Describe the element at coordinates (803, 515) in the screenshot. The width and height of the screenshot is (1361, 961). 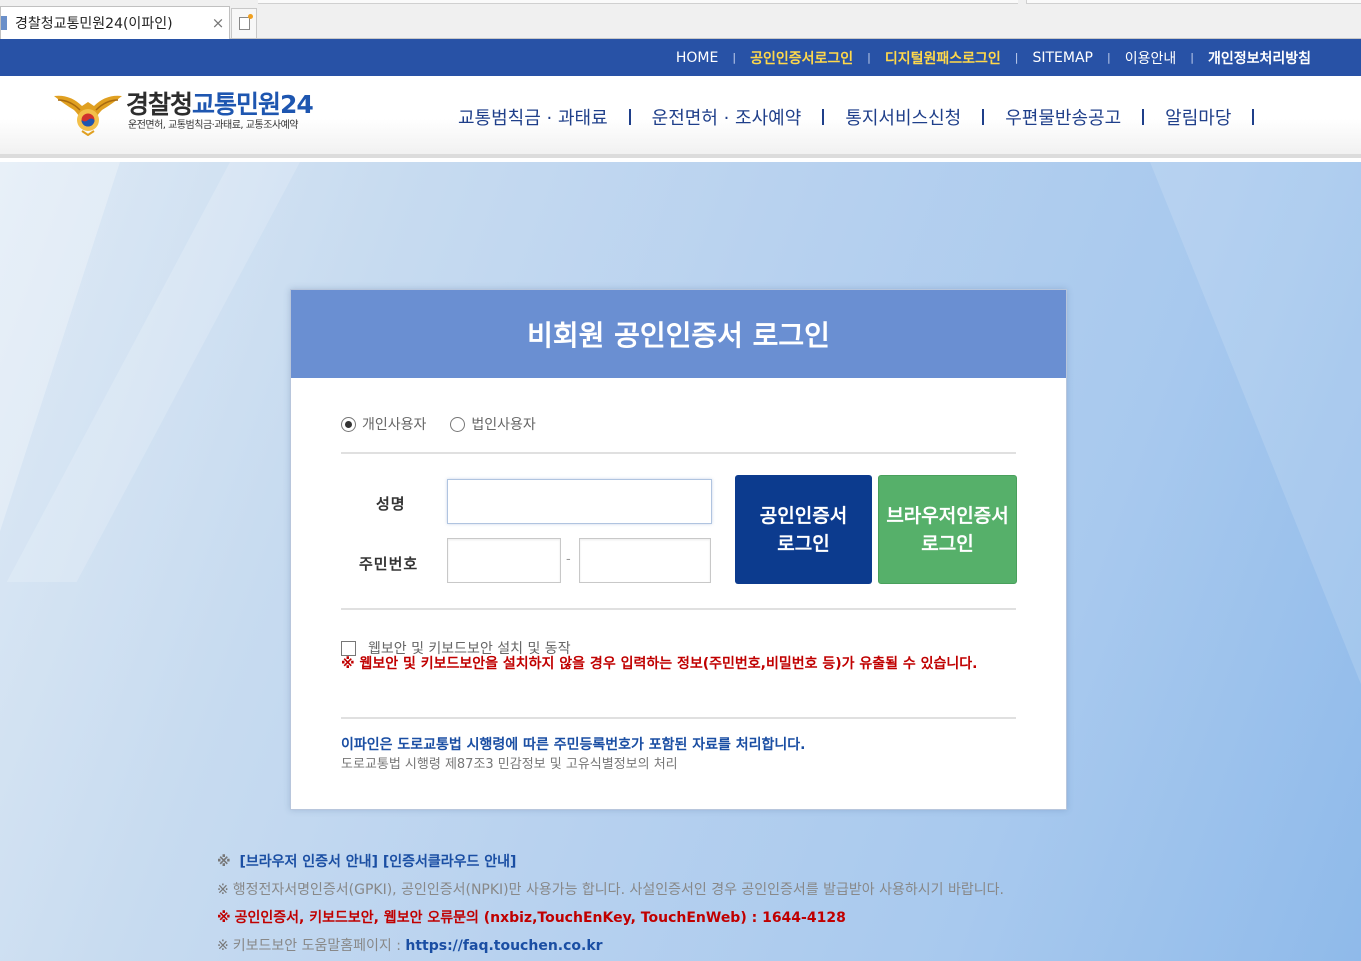
I see `cert-login-button-line1: 공인인증서` at that location.